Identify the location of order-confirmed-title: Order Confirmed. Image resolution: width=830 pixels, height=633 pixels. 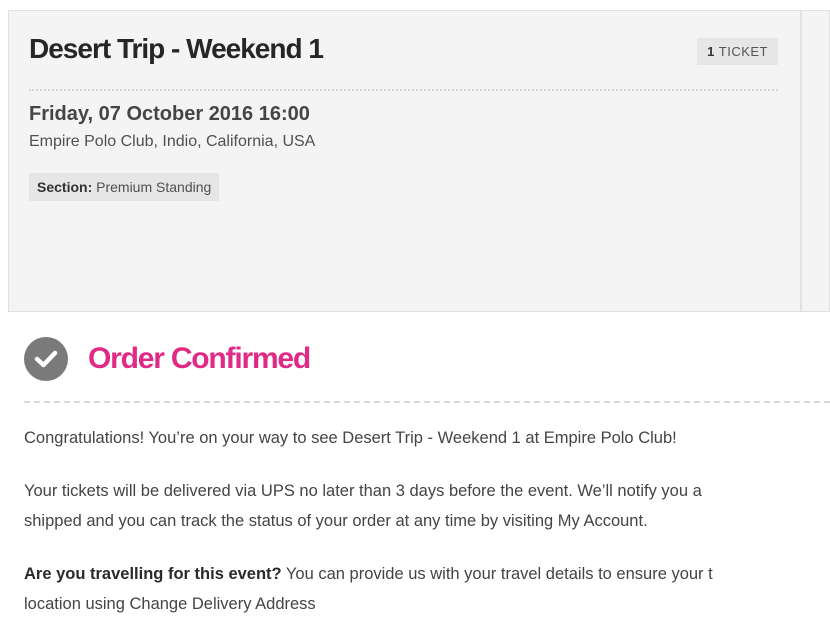
(199, 358).